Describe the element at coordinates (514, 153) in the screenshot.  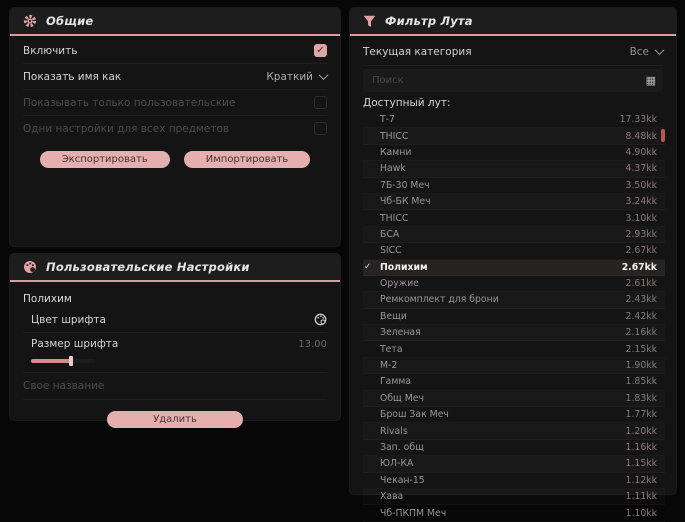
I see `loot-item-row: Камни 4.90kk` at that location.